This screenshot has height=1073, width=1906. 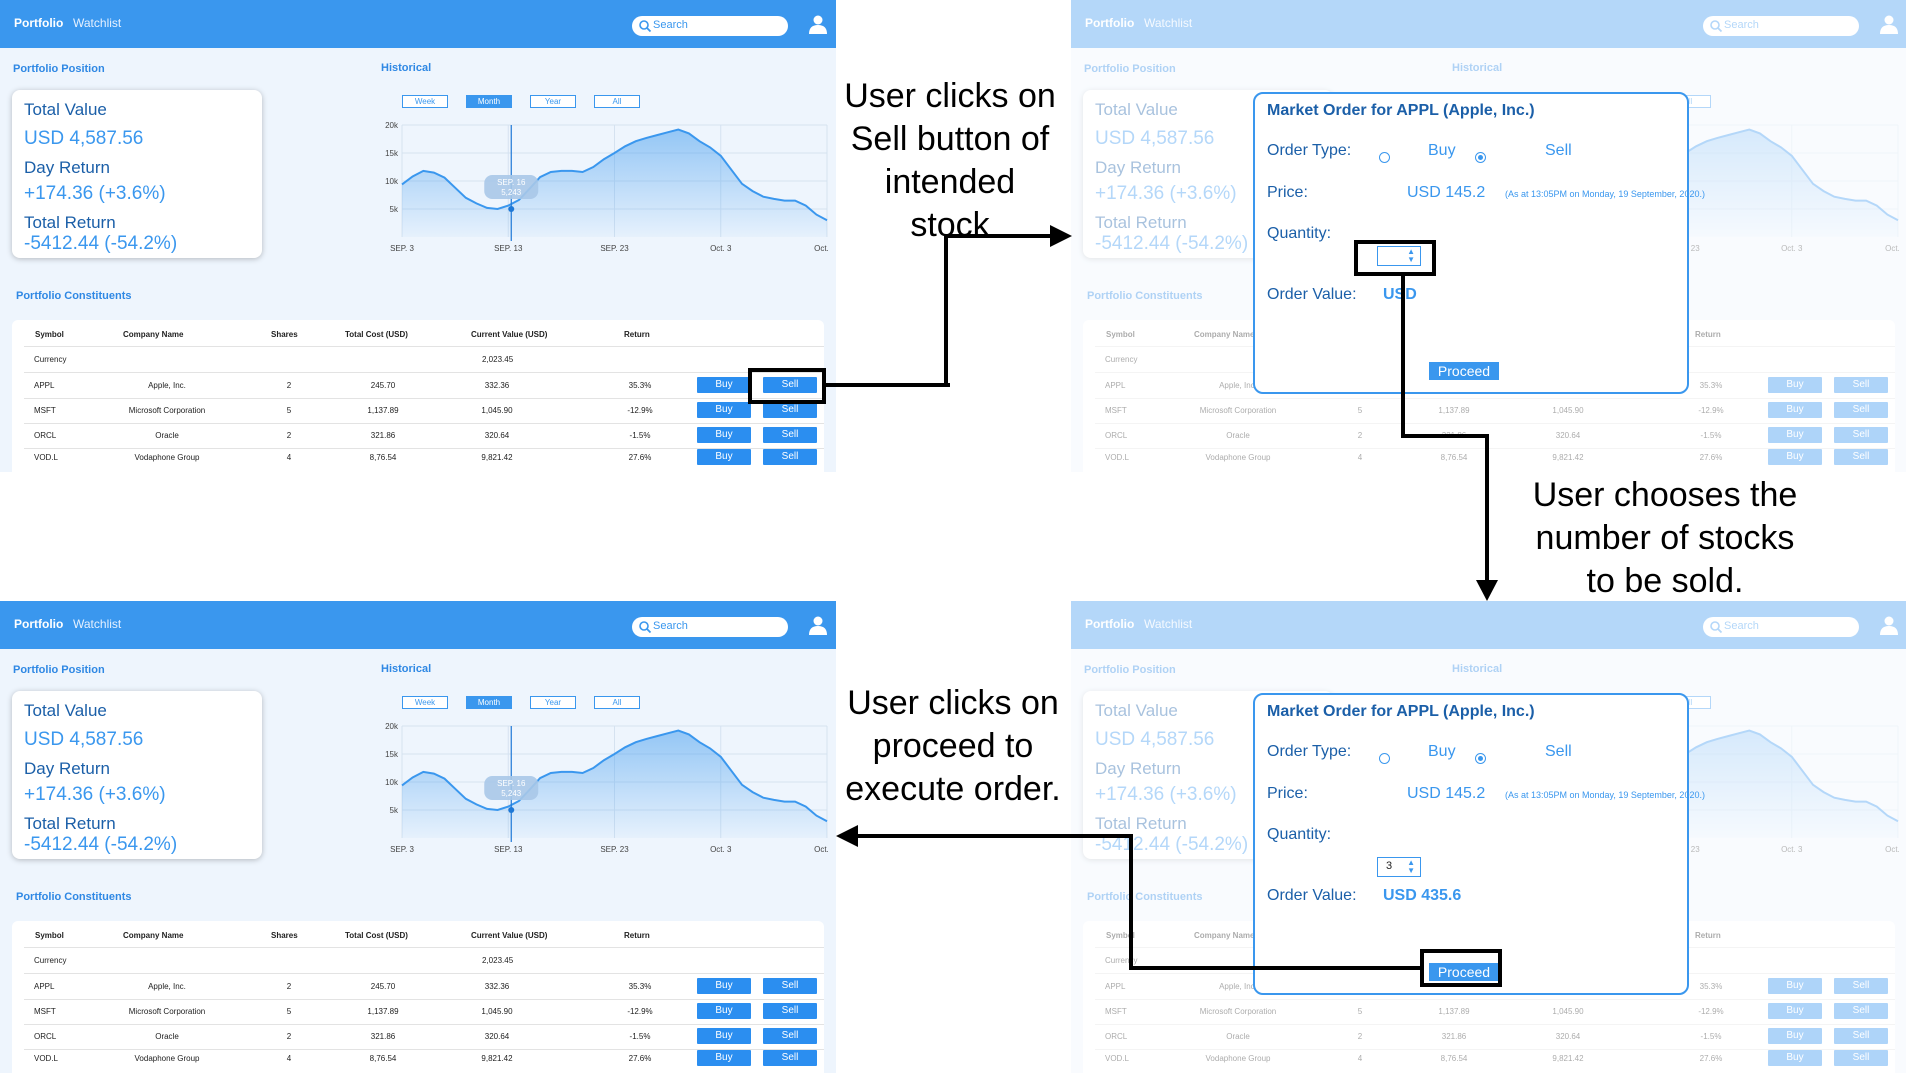 I want to click on y-tick-label: 5k, so click(x=394, y=810).